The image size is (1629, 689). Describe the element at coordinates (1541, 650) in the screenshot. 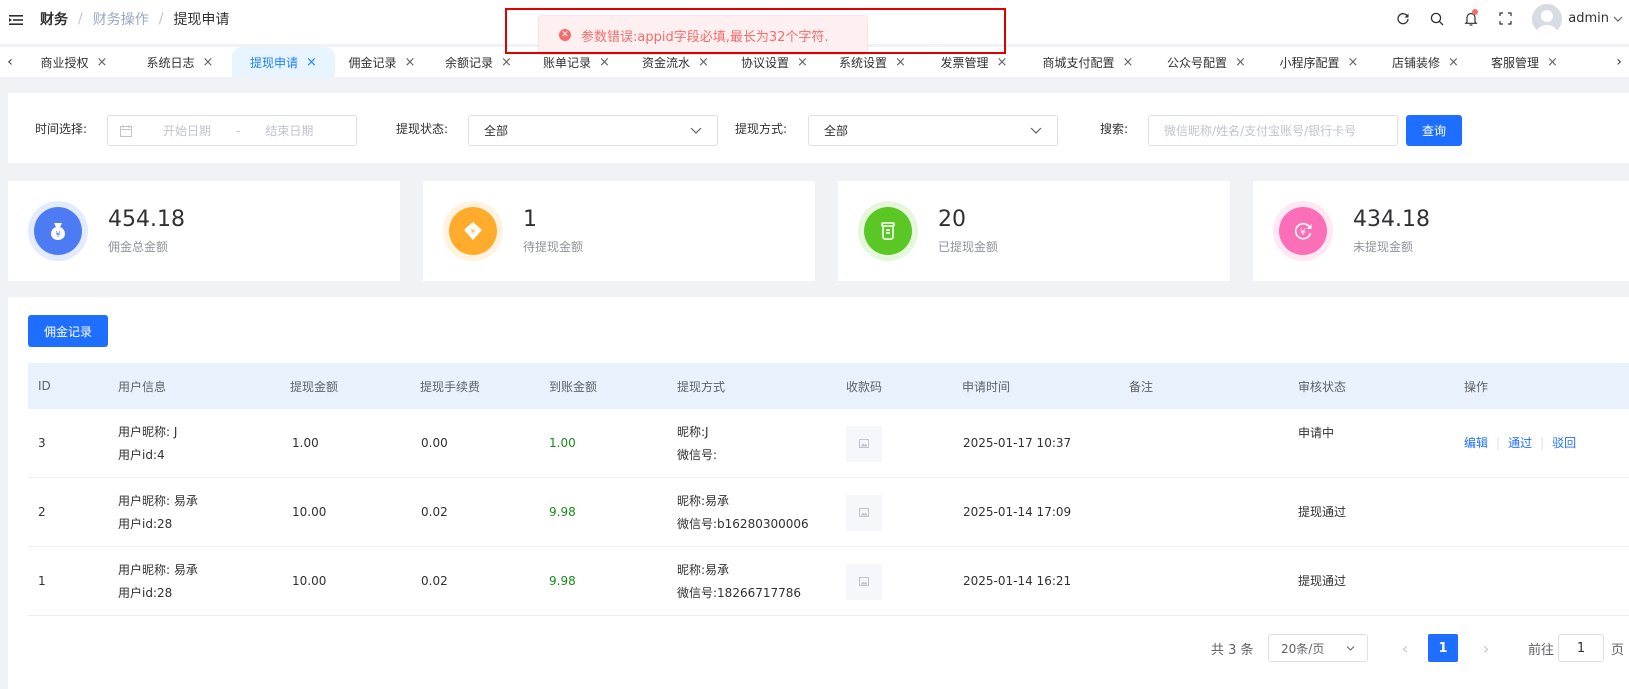

I see `goto-label: 前往` at that location.